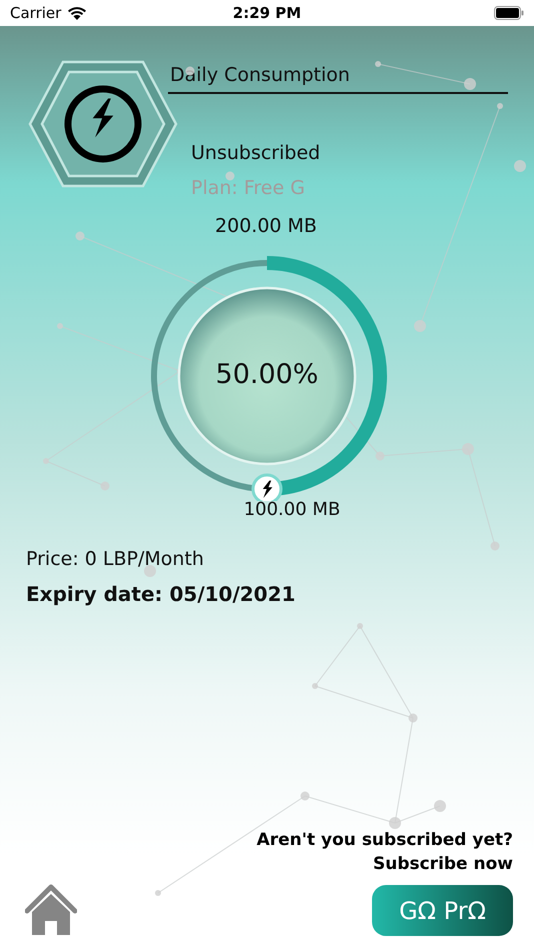  Describe the element at coordinates (442, 864) in the screenshot. I see `subscribe-now-label: Subscribe now` at that location.